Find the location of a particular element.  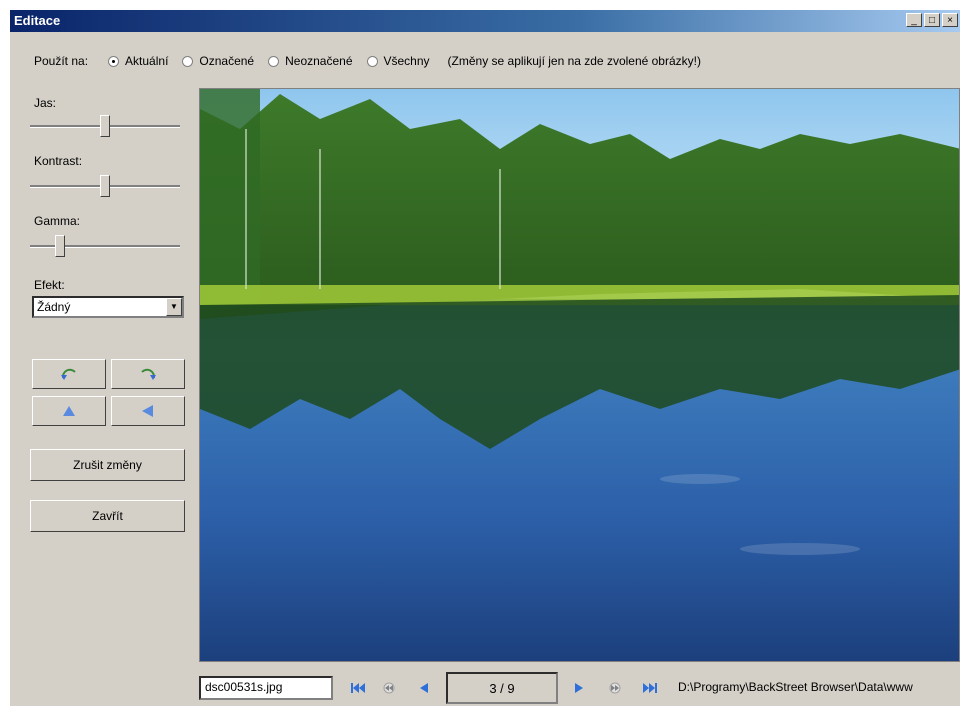

rewind-icon is located at coordinates (389, 688).